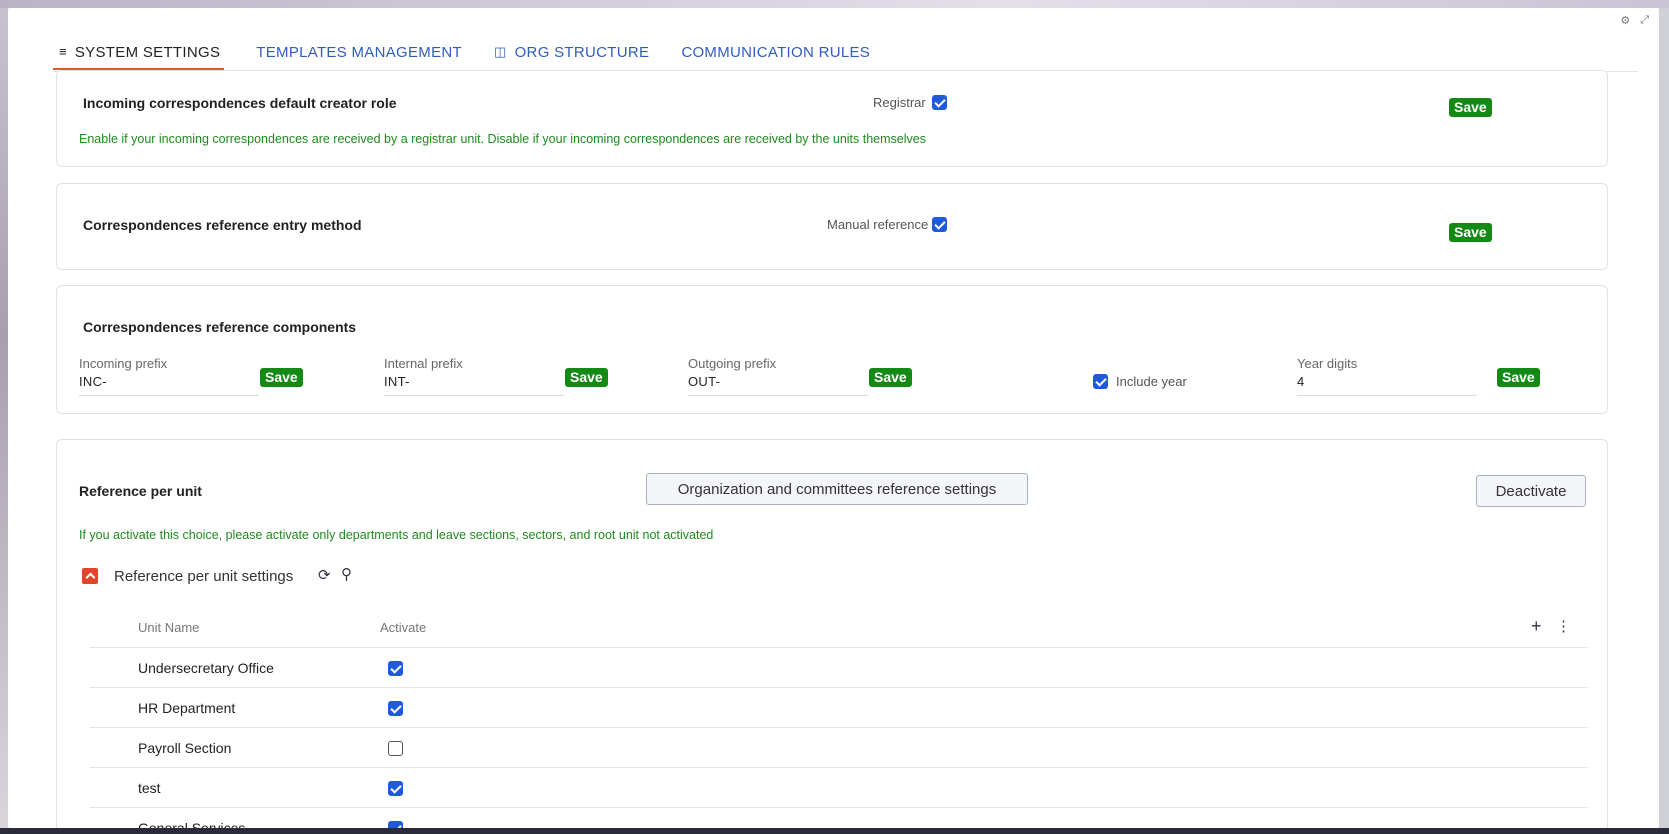 The height and width of the screenshot is (834, 1669). What do you see at coordinates (90, 576) in the screenshot?
I see `collapse-button` at bounding box center [90, 576].